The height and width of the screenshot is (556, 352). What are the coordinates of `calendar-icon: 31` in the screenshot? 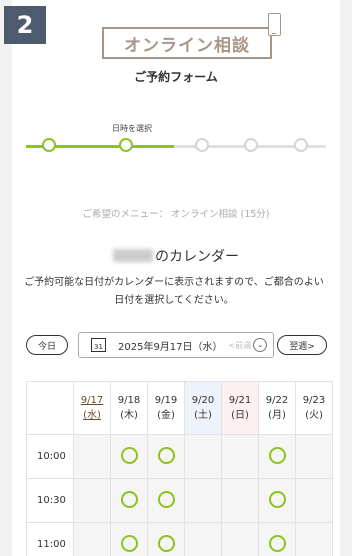 It's located at (98, 345).